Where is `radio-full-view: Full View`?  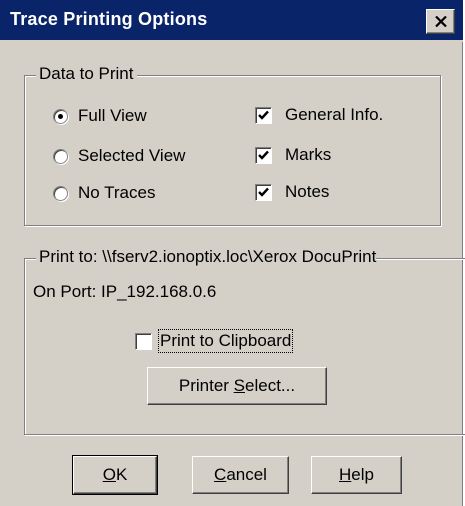 radio-full-view: Full View is located at coordinates (100, 116).